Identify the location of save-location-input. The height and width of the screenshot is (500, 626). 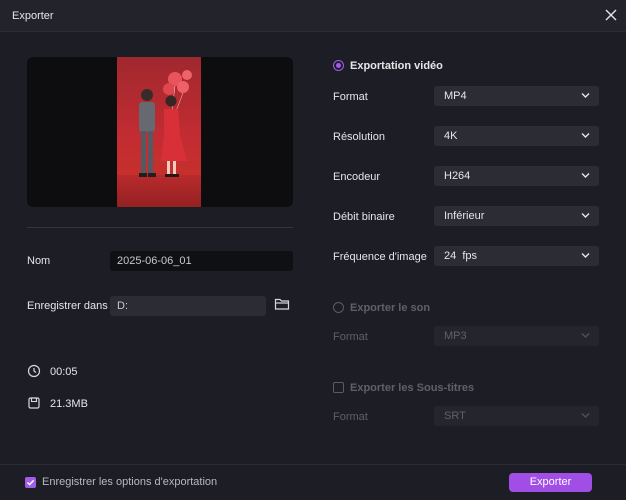
(188, 306).